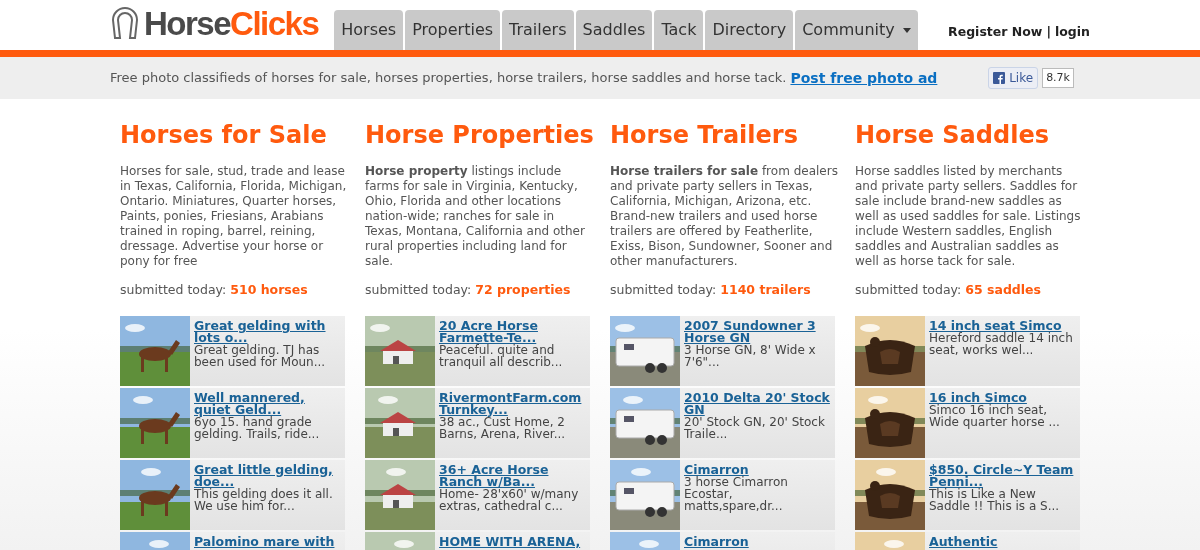 This screenshot has height=550, width=1200. I want to click on facebook-icon, so click(999, 78).